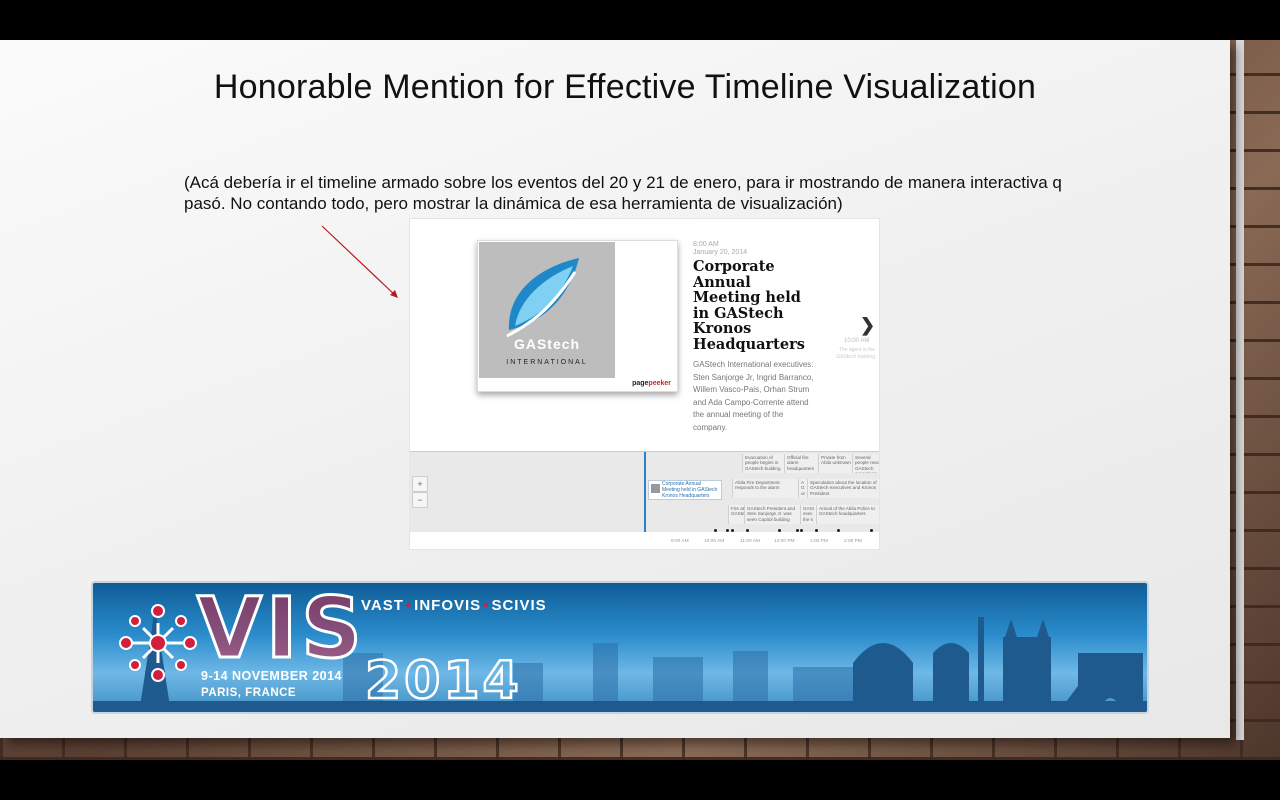  I want to click on event-media-card: GAStech INTERNATIONAL pagepeeker, so click(577, 316).